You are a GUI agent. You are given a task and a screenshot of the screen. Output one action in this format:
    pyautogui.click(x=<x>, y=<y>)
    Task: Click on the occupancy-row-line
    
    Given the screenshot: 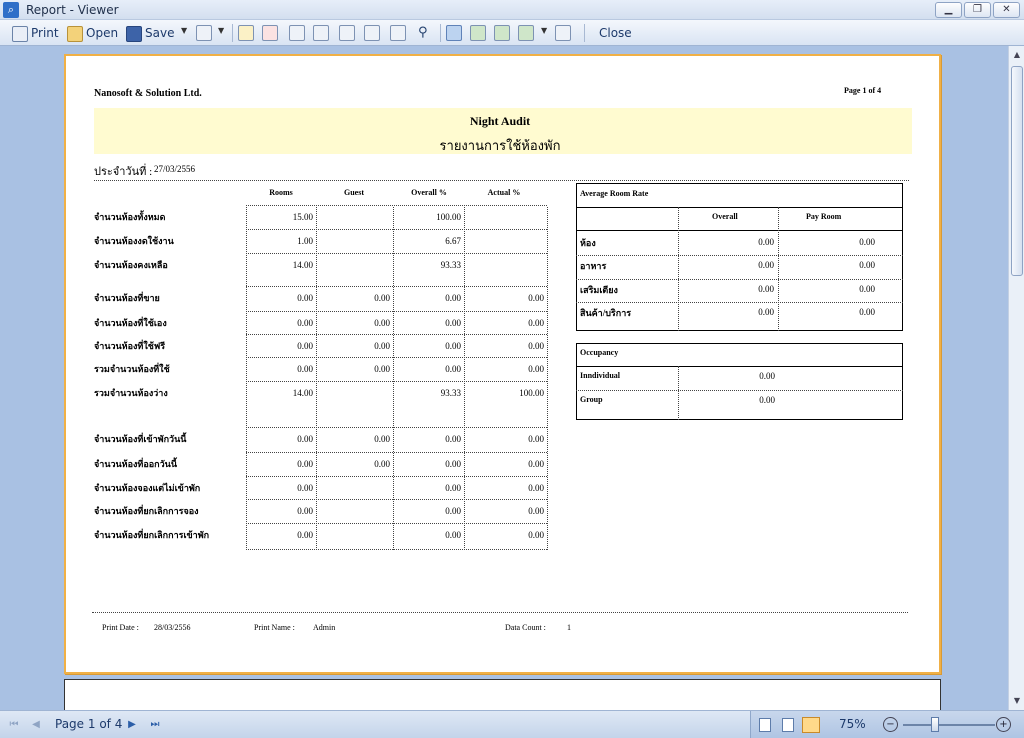 What is the action you would take?
    pyautogui.click(x=739, y=390)
    